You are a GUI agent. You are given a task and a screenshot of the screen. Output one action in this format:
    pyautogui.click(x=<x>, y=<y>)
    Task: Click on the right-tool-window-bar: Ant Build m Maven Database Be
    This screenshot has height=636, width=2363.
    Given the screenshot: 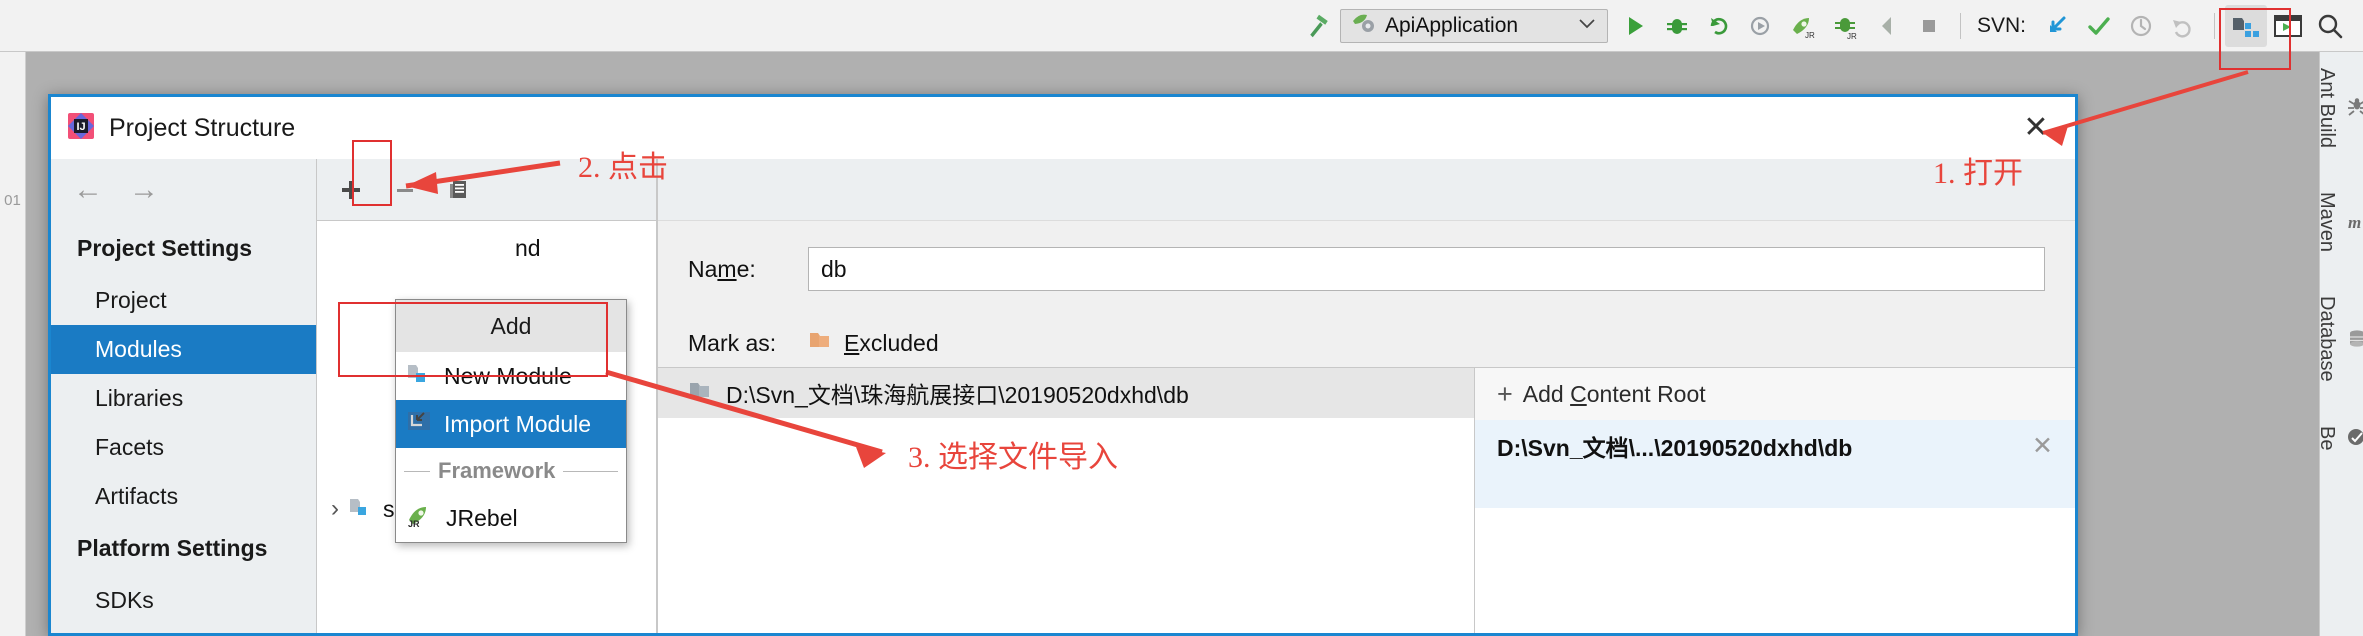 What is the action you would take?
    pyautogui.click(x=2339, y=344)
    